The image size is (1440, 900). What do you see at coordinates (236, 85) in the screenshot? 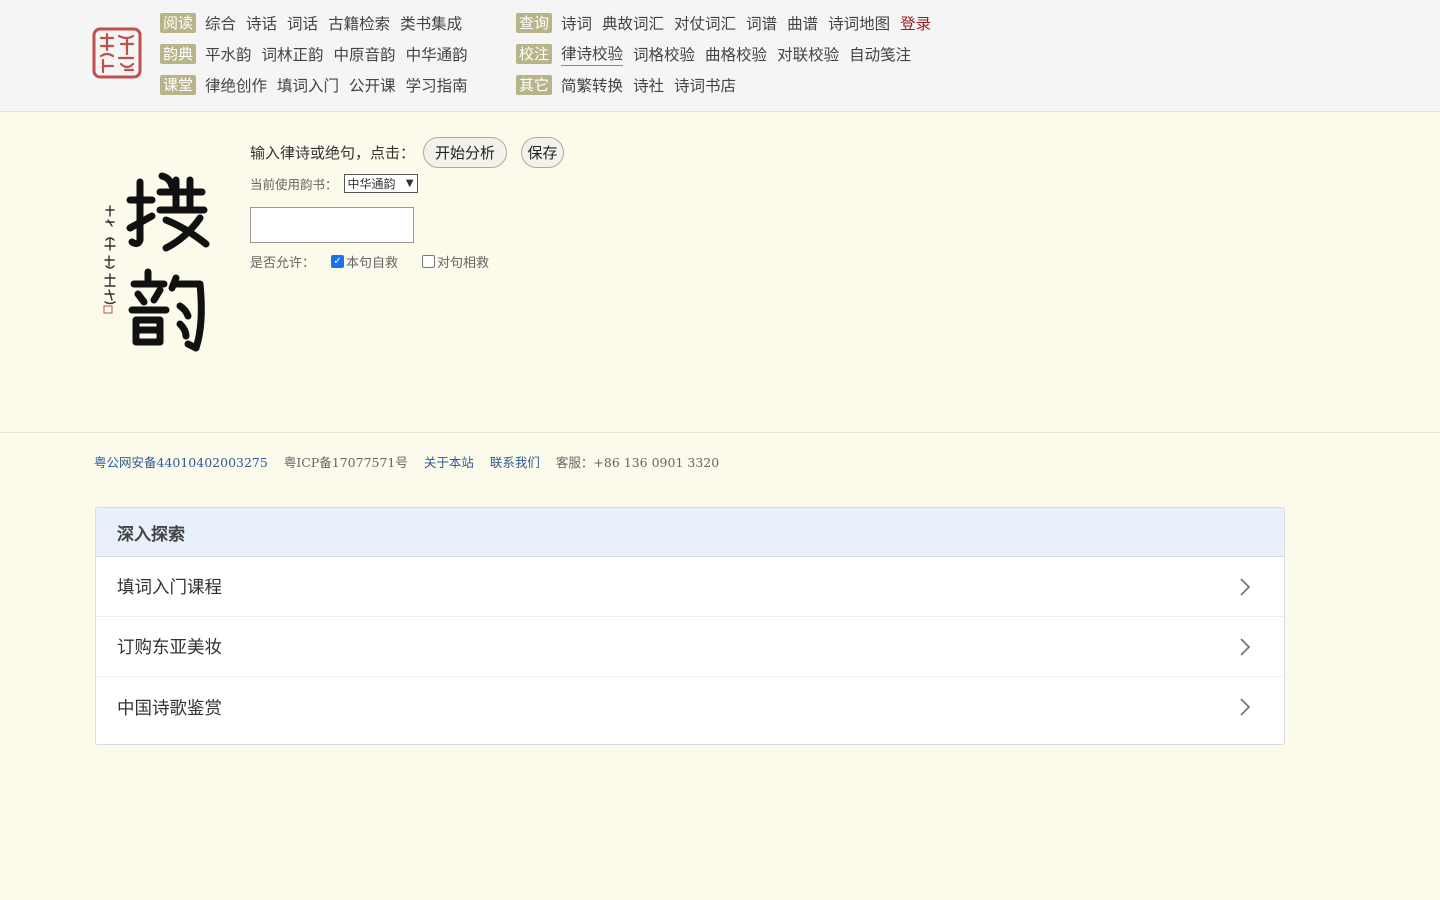
I see `nav-link-lvjue: 律绝创作` at bounding box center [236, 85].